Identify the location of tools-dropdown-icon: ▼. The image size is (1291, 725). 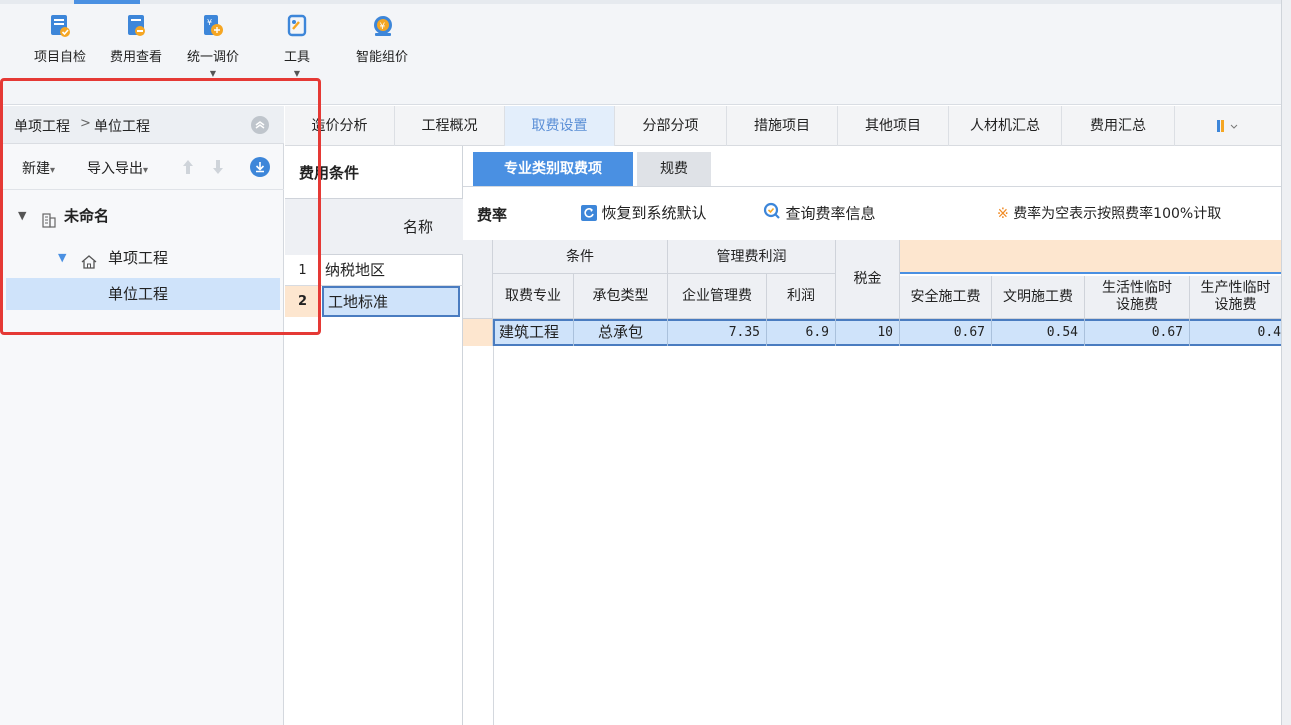
(297, 73).